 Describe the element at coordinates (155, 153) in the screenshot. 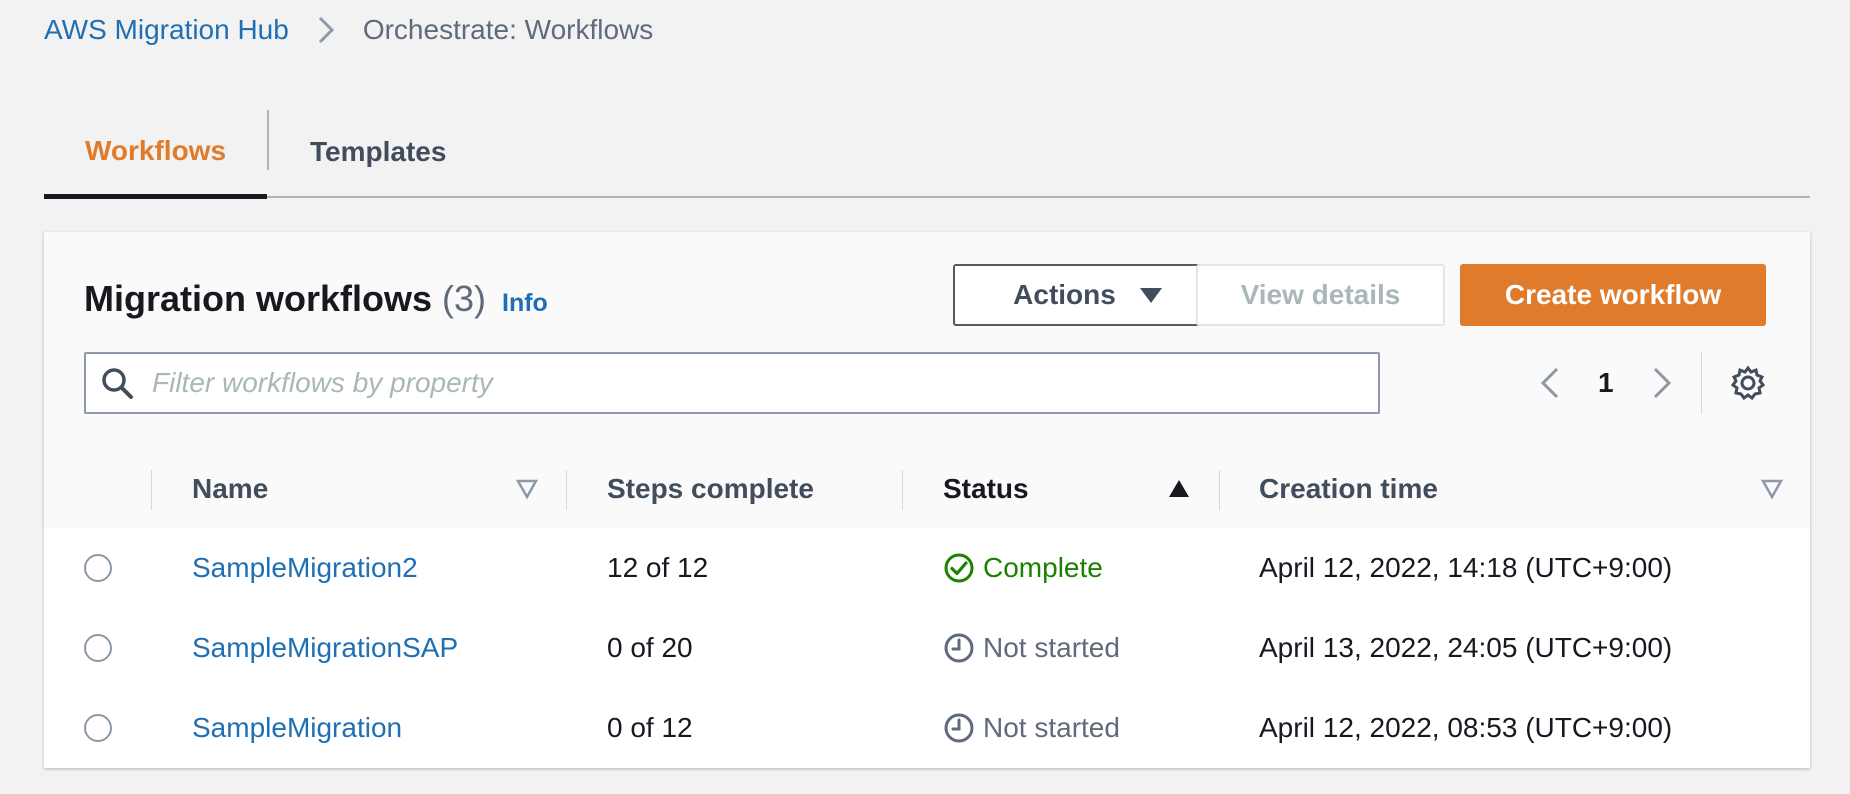

I see `tab-workflows: Workflows` at that location.